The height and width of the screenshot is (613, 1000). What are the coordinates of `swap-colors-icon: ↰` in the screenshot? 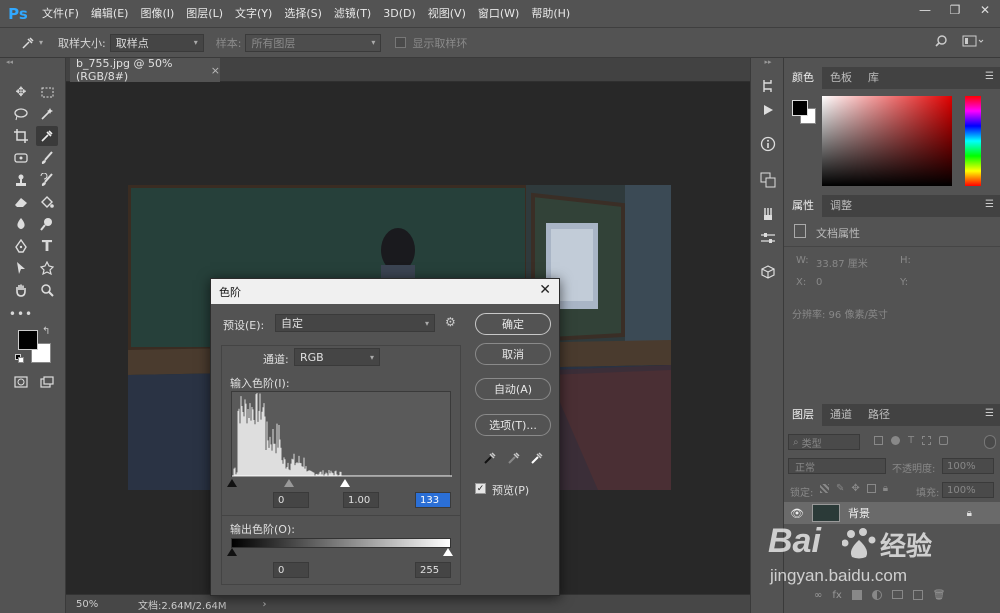 It's located at (46, 331).